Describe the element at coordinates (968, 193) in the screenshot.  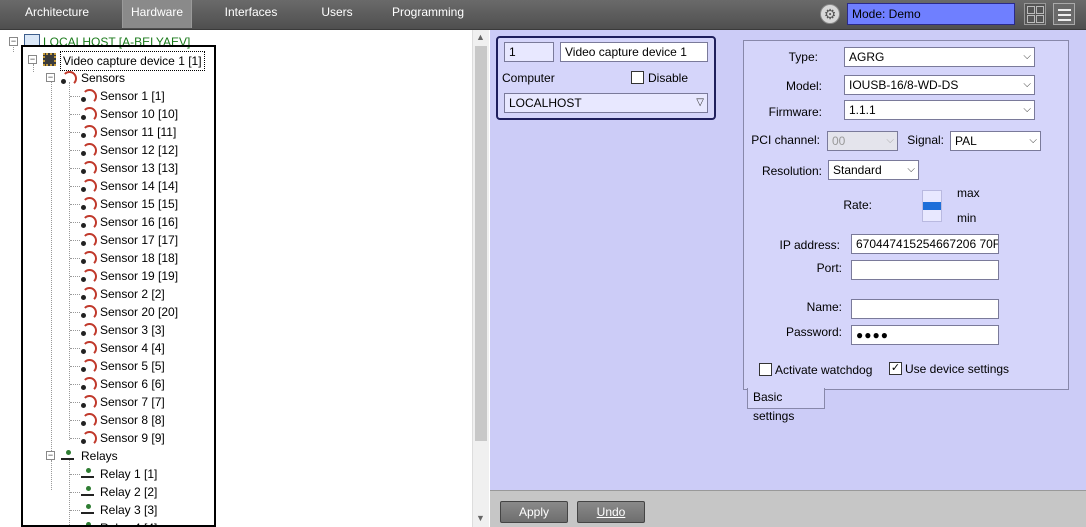
I see `rate-max-label: max` at that location.